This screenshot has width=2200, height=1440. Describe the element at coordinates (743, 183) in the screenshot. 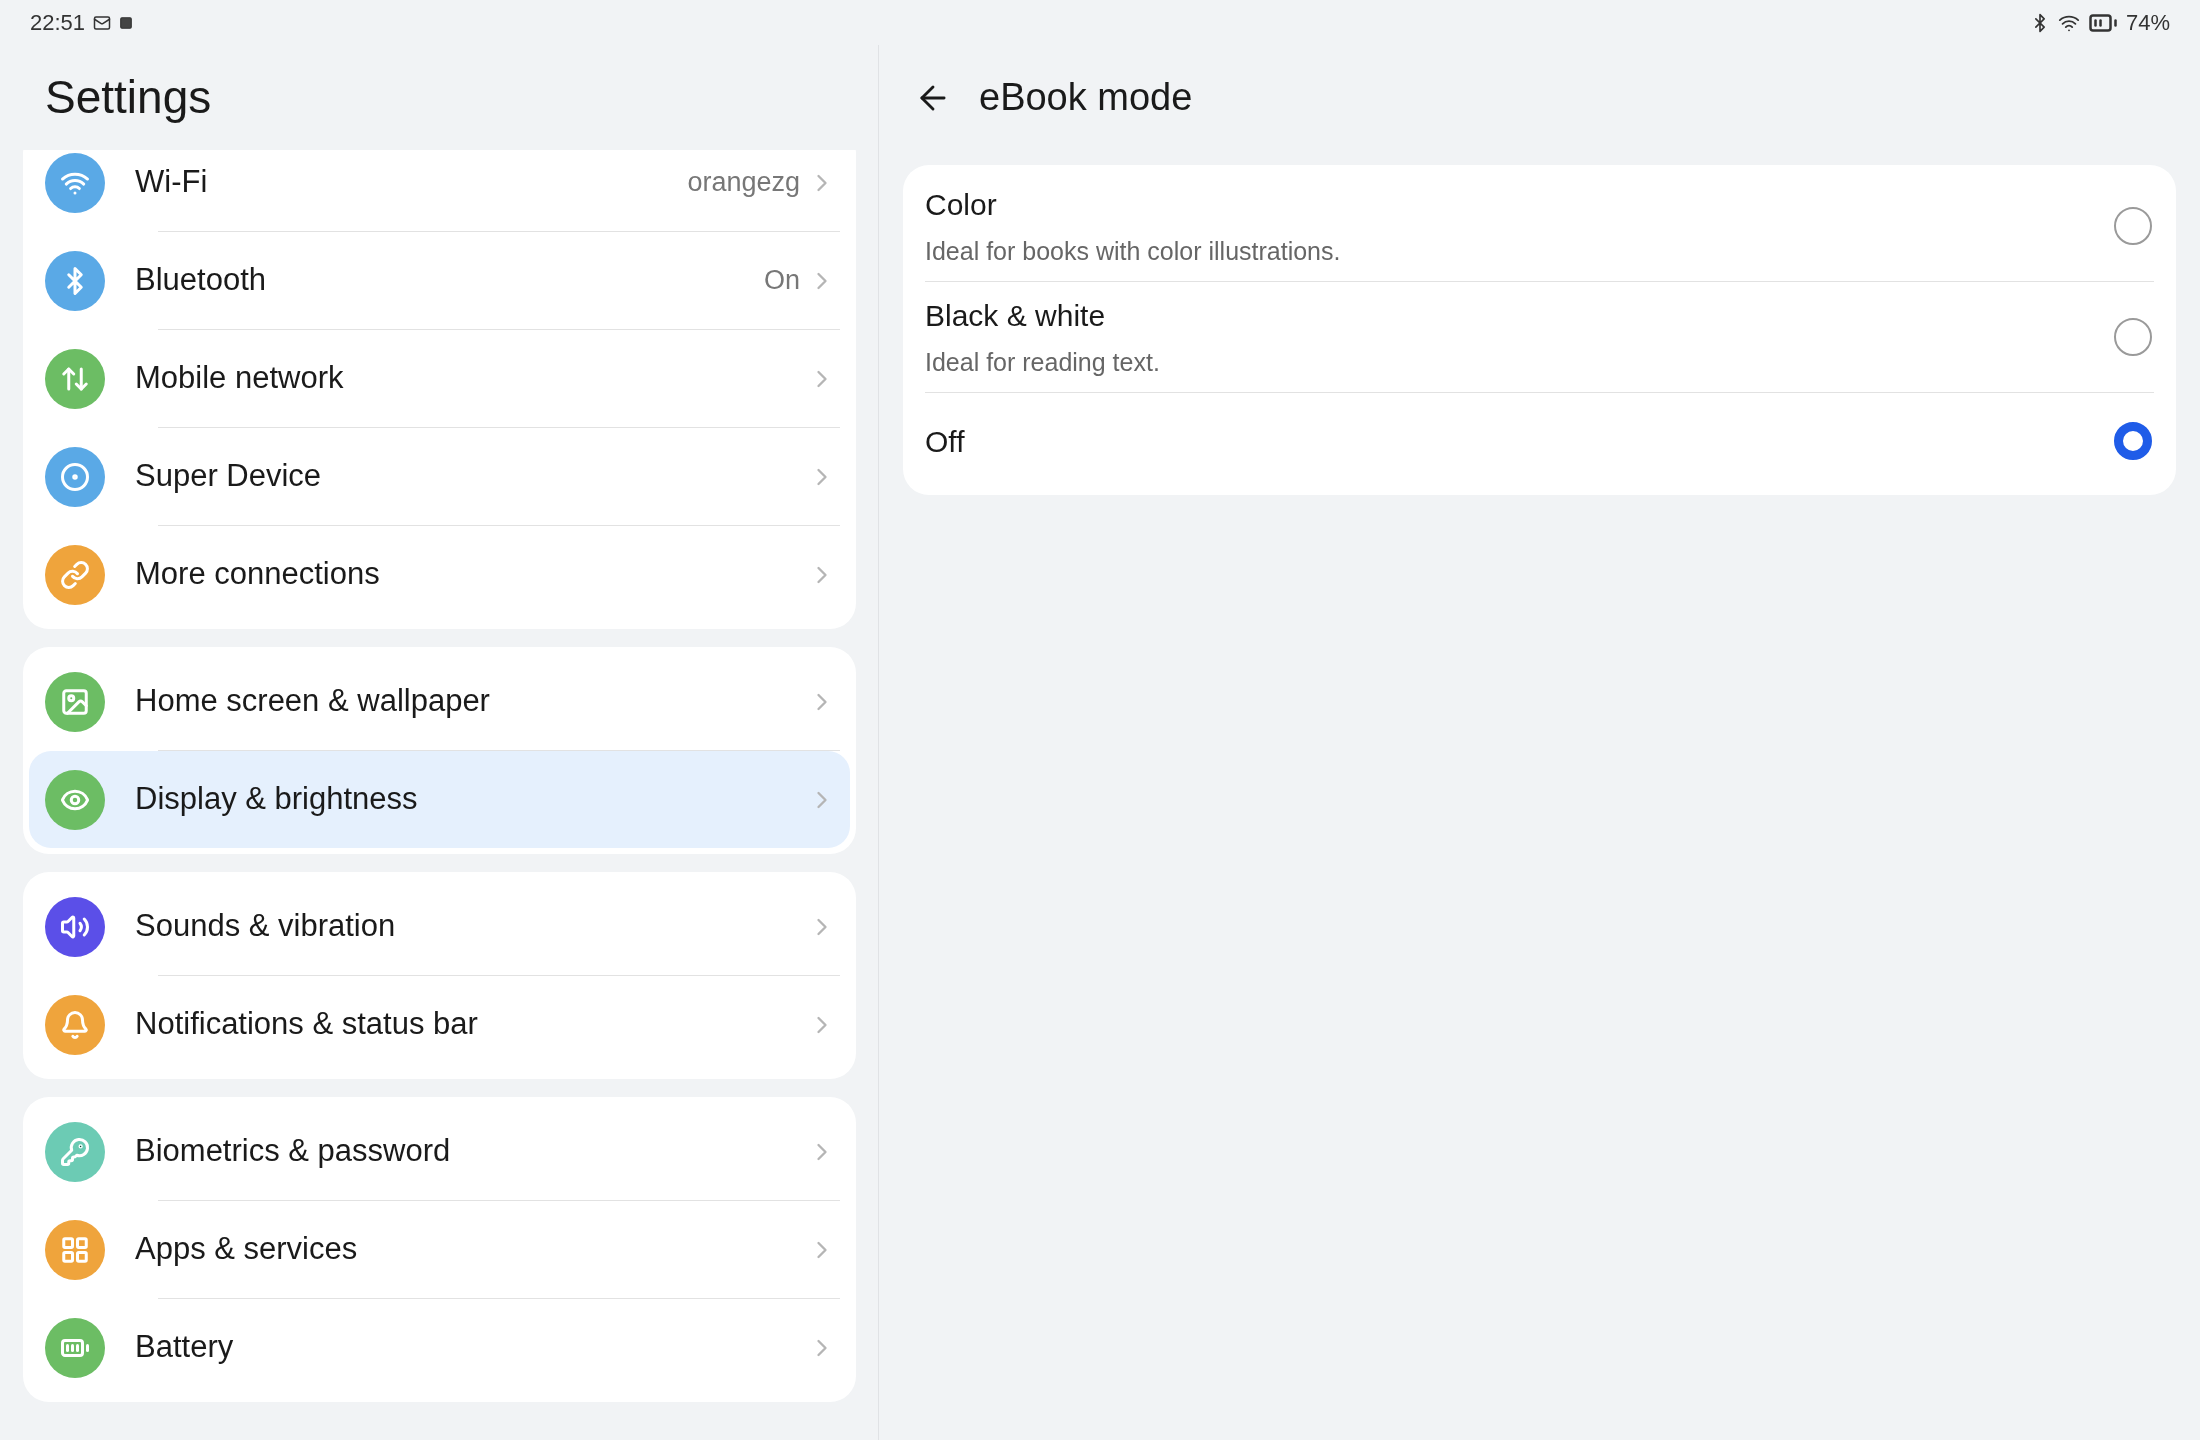

I see `item-value: orangezg` at that location.